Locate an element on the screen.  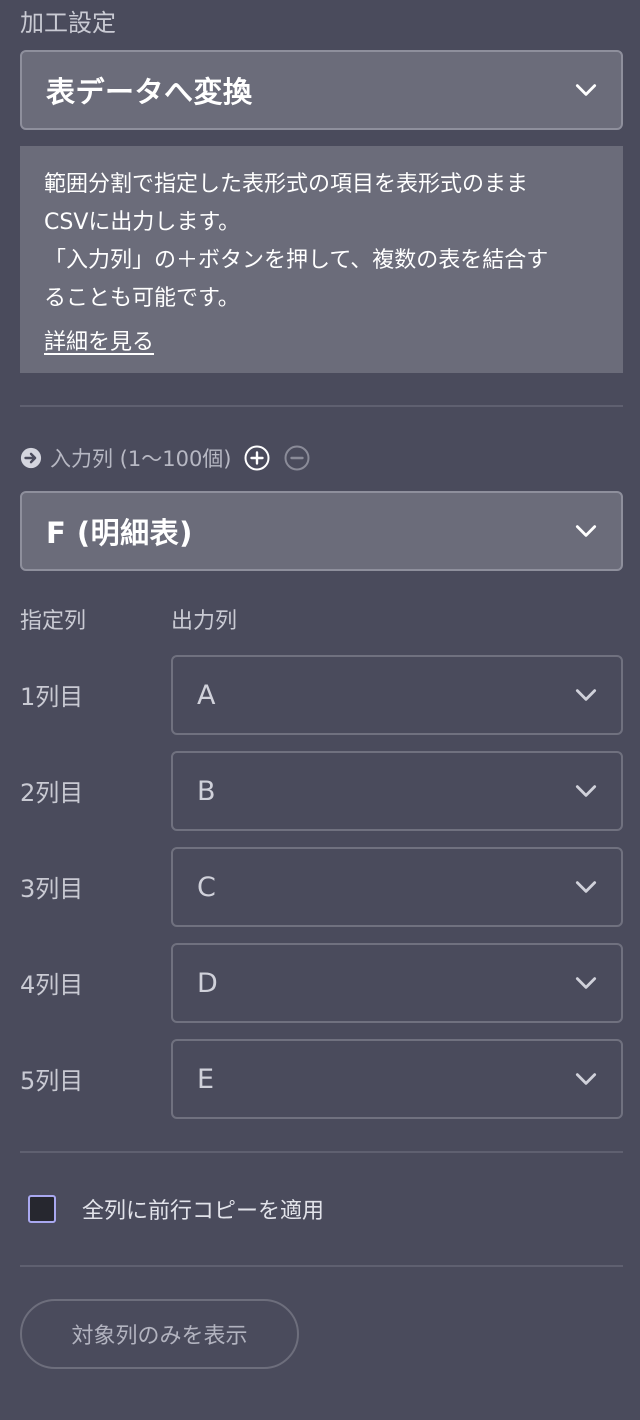
output-column-select: B is located at coordinates (397, 791).